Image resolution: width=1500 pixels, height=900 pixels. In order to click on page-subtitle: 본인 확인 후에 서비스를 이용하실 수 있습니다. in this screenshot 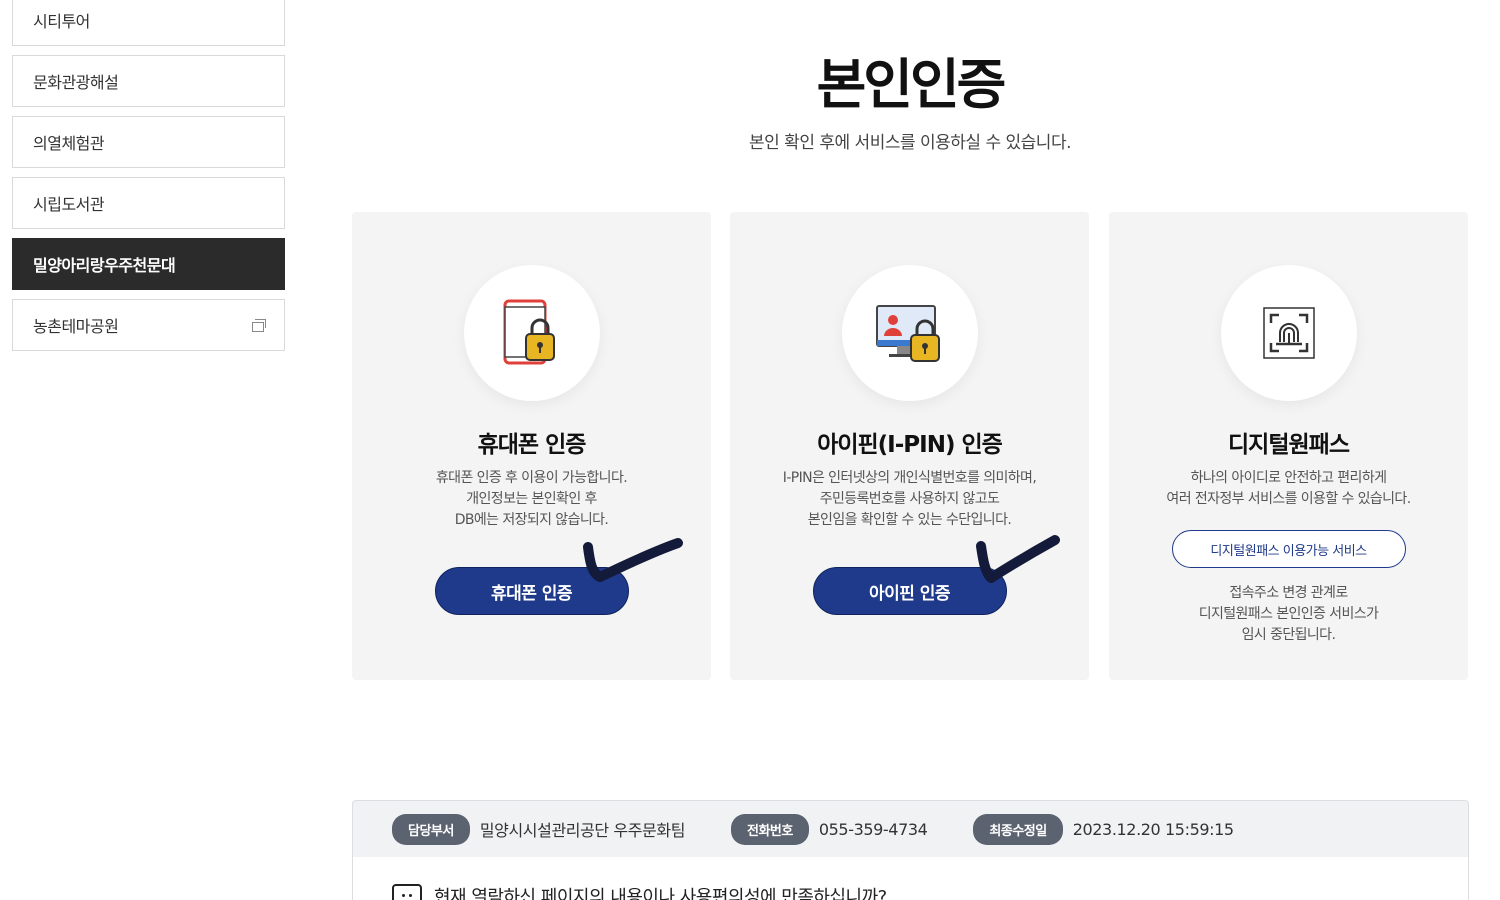, I will do `click(910, 143)`.